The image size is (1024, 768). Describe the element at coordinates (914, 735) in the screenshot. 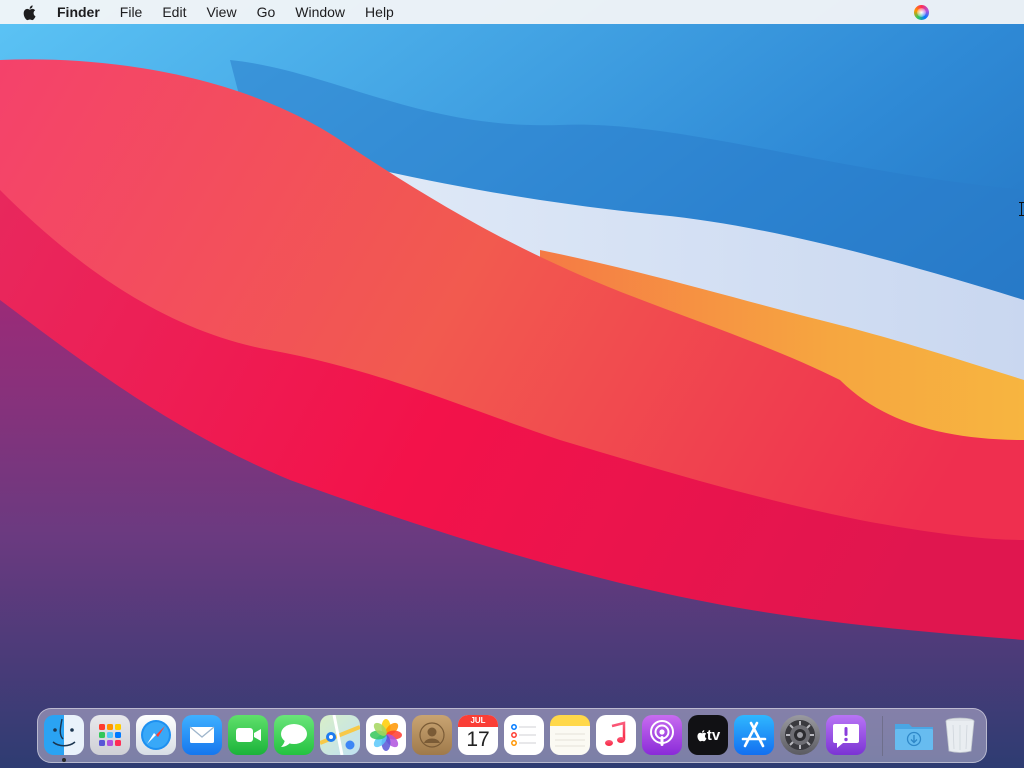

I see `downloads-folder-icon` at that location.